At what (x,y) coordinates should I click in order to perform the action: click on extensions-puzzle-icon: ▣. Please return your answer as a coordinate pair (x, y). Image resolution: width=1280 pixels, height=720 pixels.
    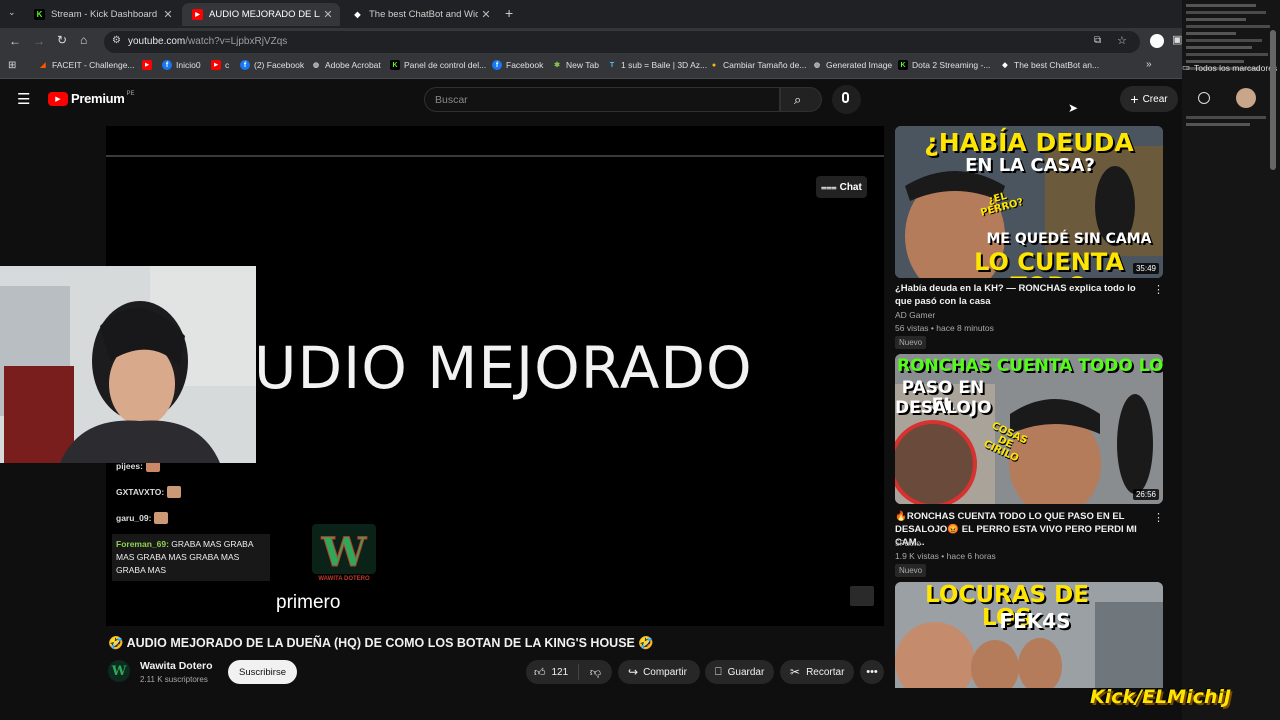
    Looking at the image, I should click on (1177, 39).